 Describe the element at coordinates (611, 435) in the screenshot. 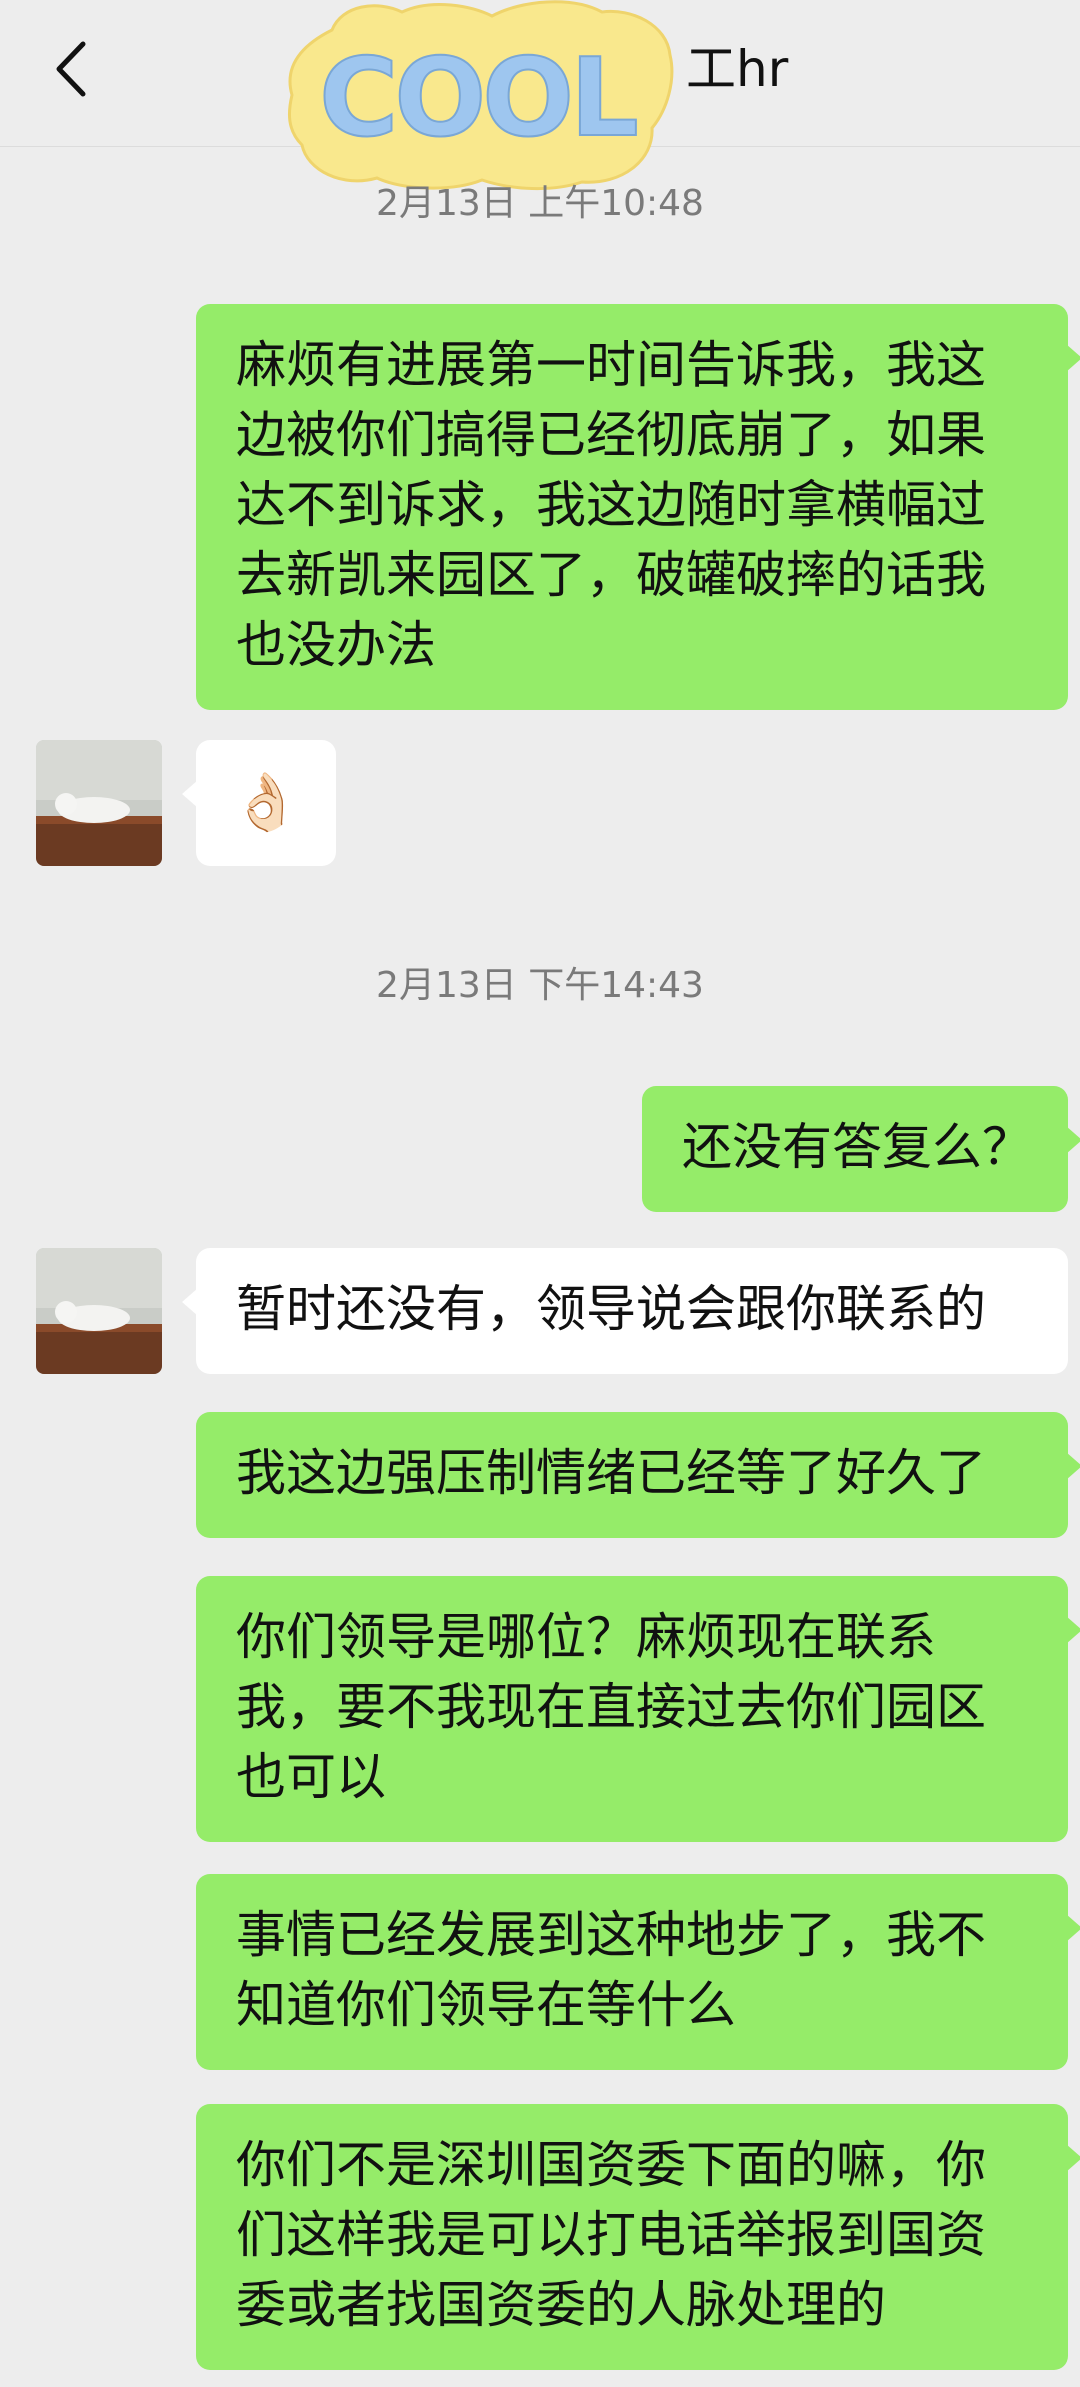

I see `message-line: 边被你们搞得已经彻底崩了，如果` at that location.